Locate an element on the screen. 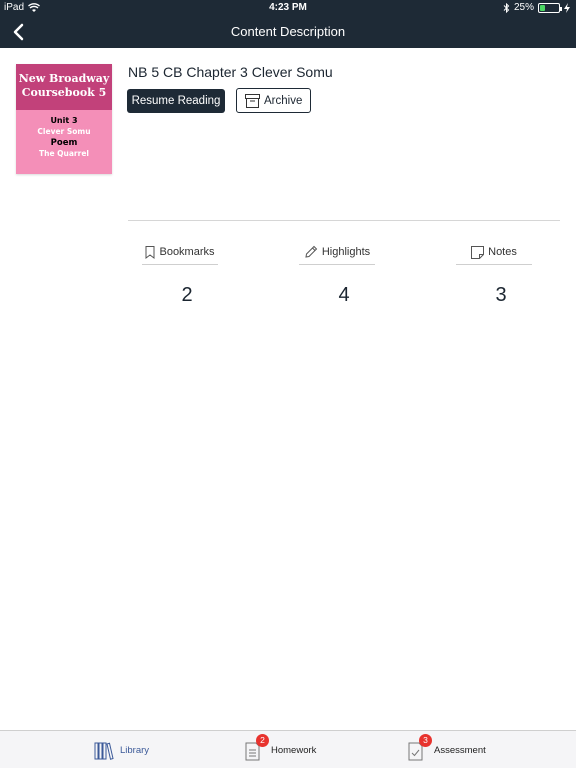  bluetooth-icon is located at coordinates (506, 7).